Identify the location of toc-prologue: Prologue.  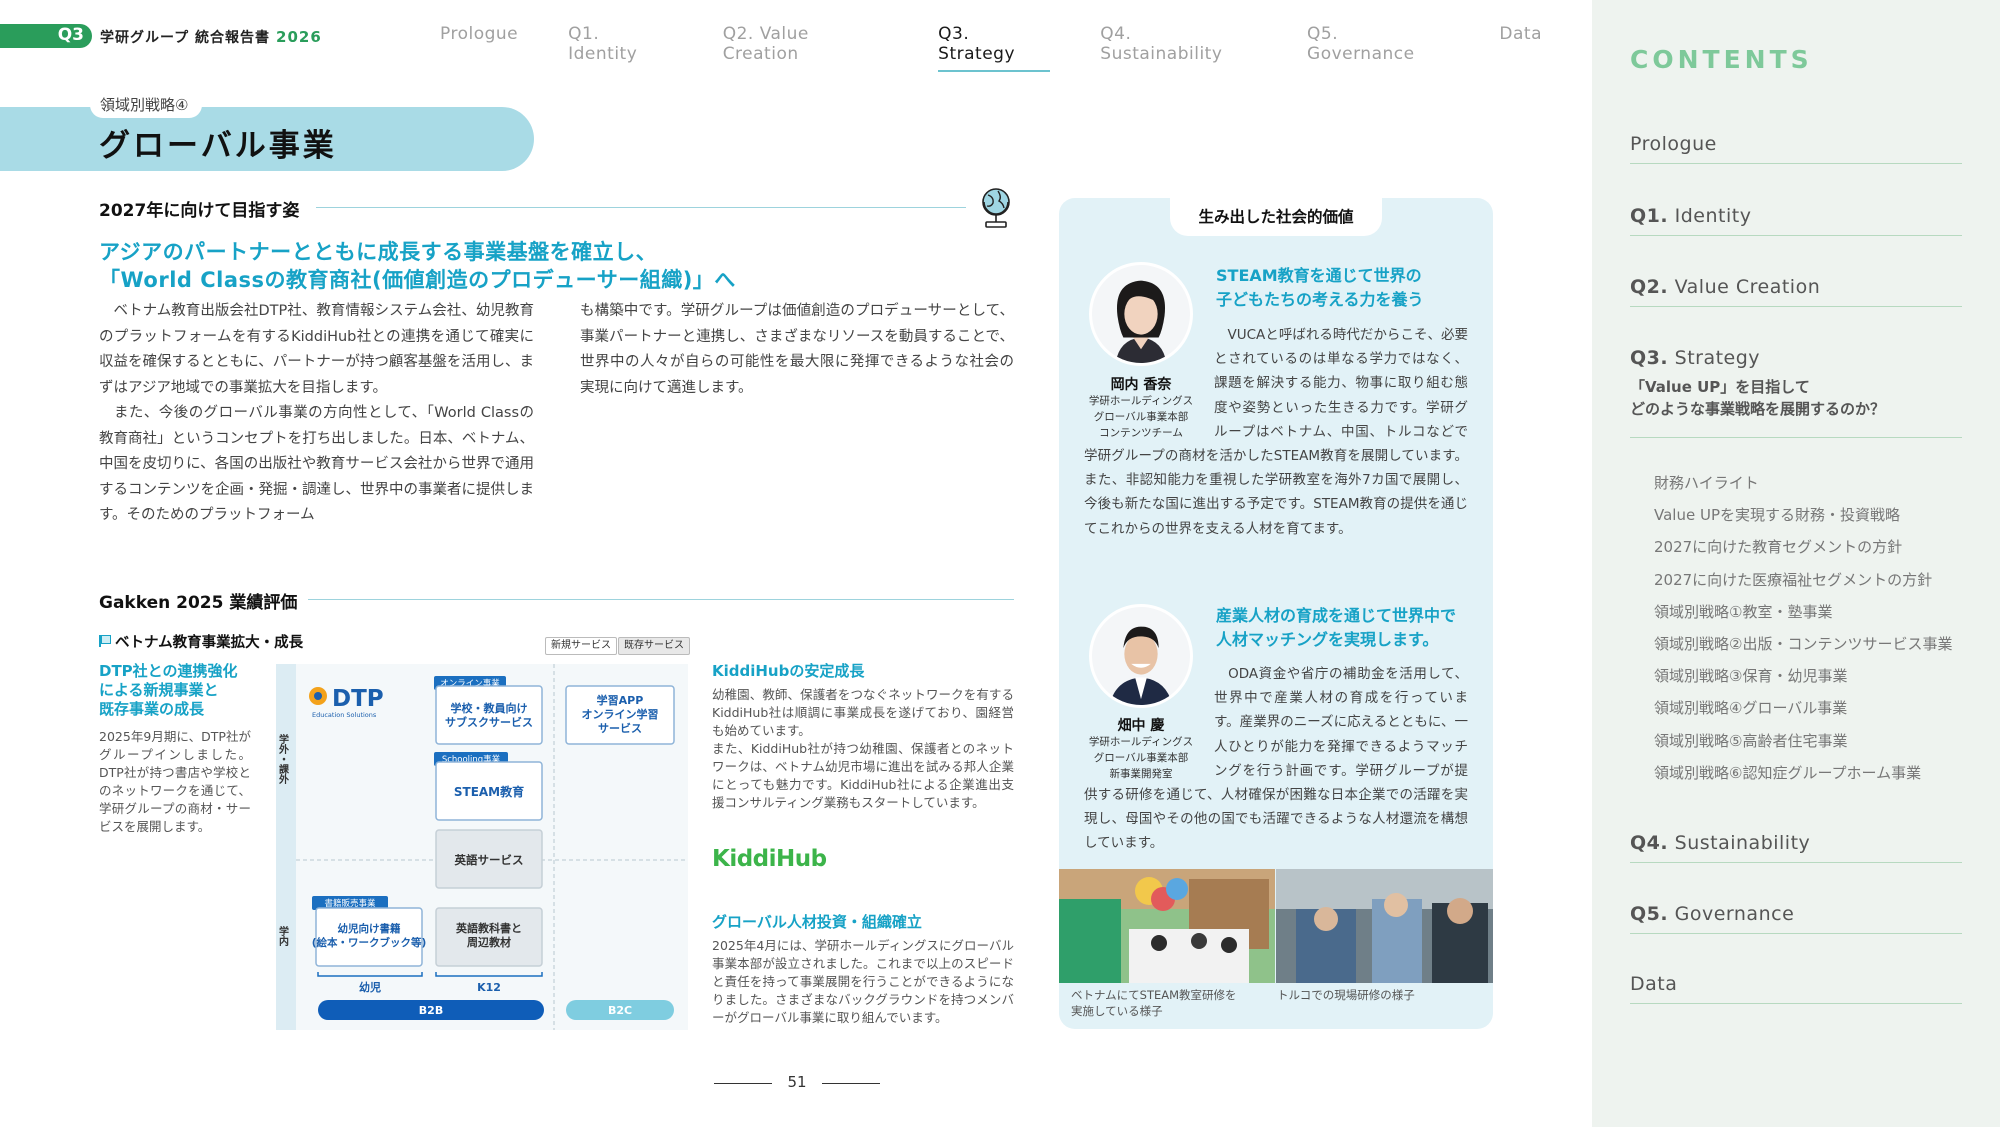
(1796, 148).